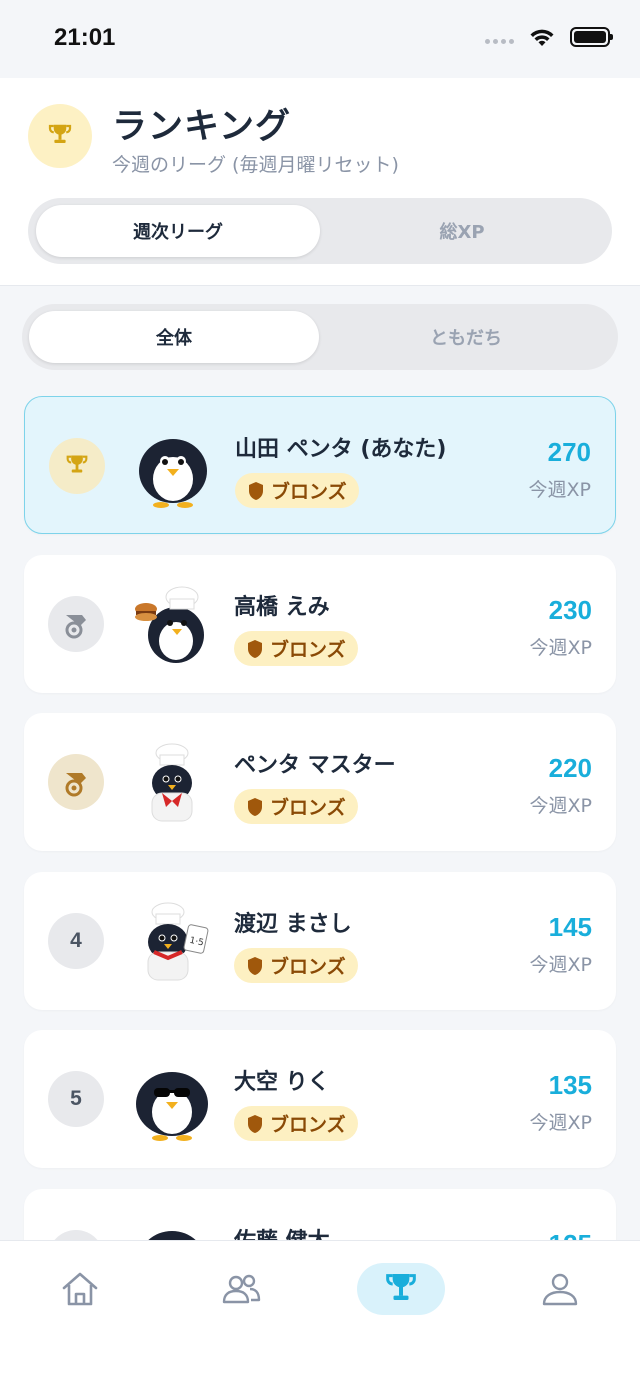 The width and height of the screenshot is (640, 1385). What do you see at coordinates (178, 231) in the screenshot?
I see `tab-weekly-league: 週次リーグ` at bounding box center [178, 231].